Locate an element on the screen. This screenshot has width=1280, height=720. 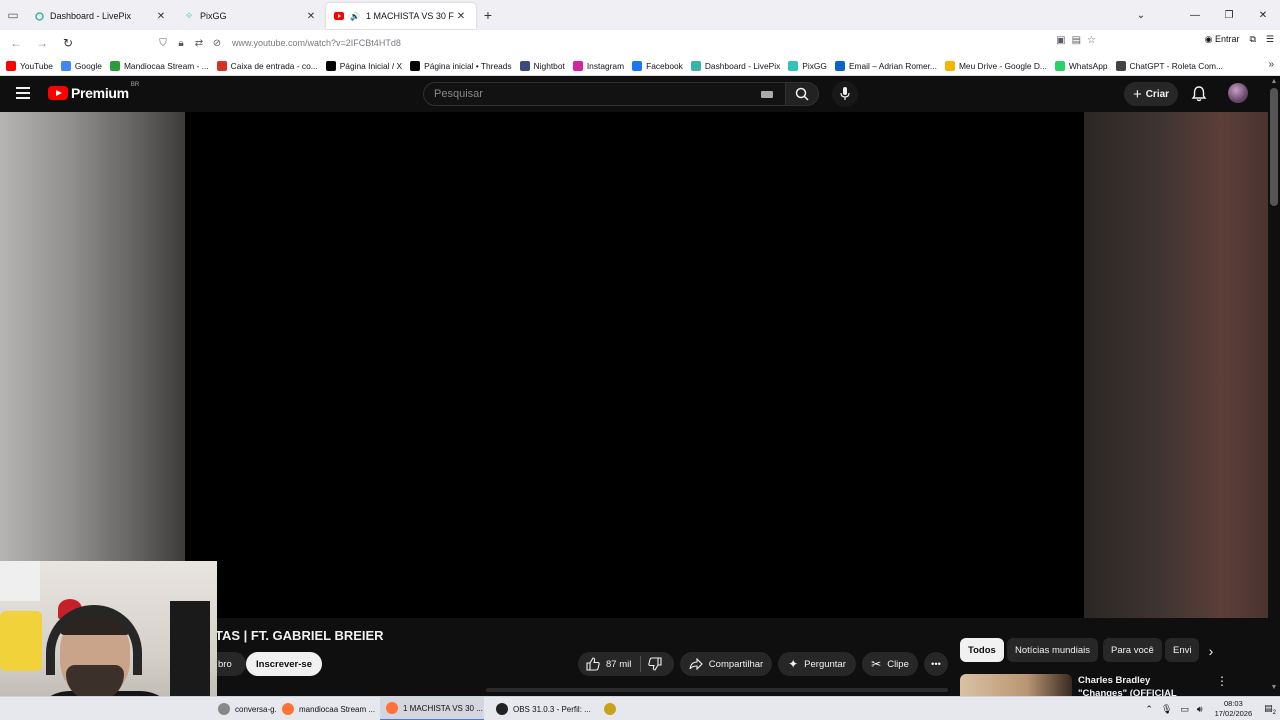
tab-livepix: Dashboard - LivePix ✕ is located at coordinates (101, 16).